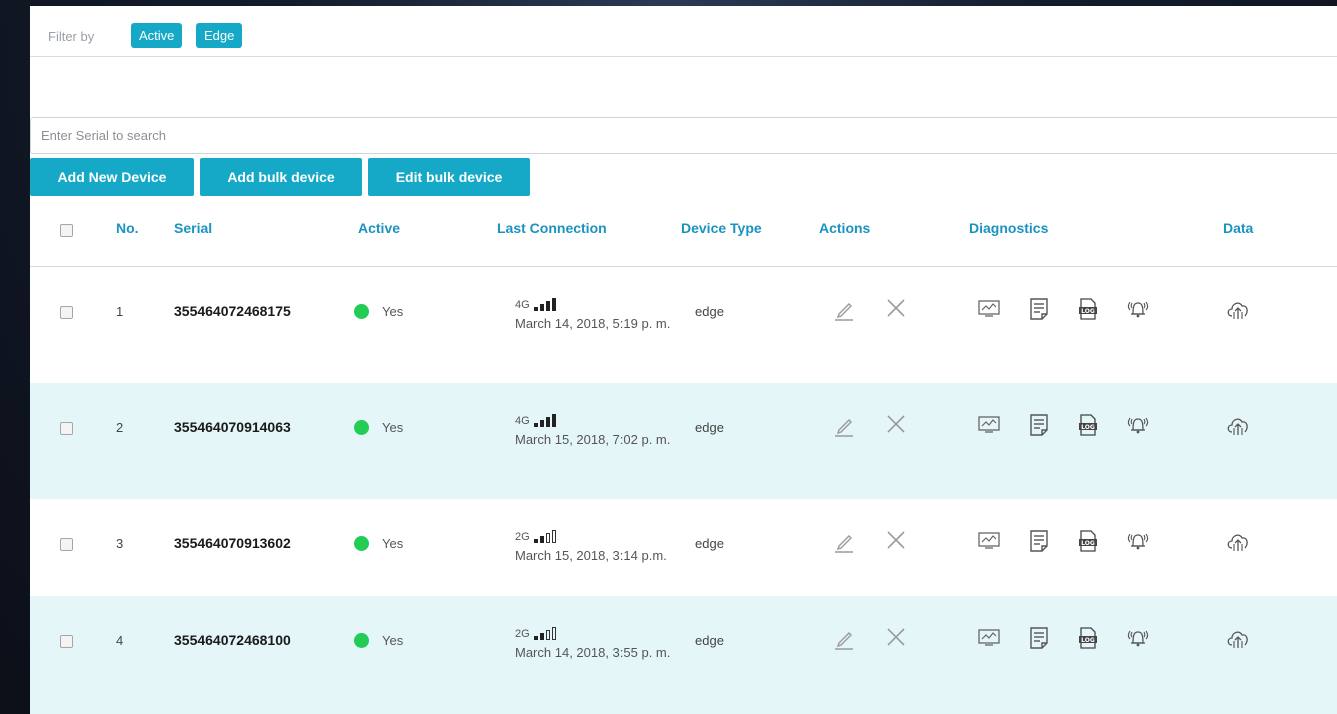 The height and width of the screenshot is (714, 1337). Describe the element at coordinates (591, 555) in the screenshot. I see `row-last-connection: March 15, 2018, 3:14 p.m.` at that location.